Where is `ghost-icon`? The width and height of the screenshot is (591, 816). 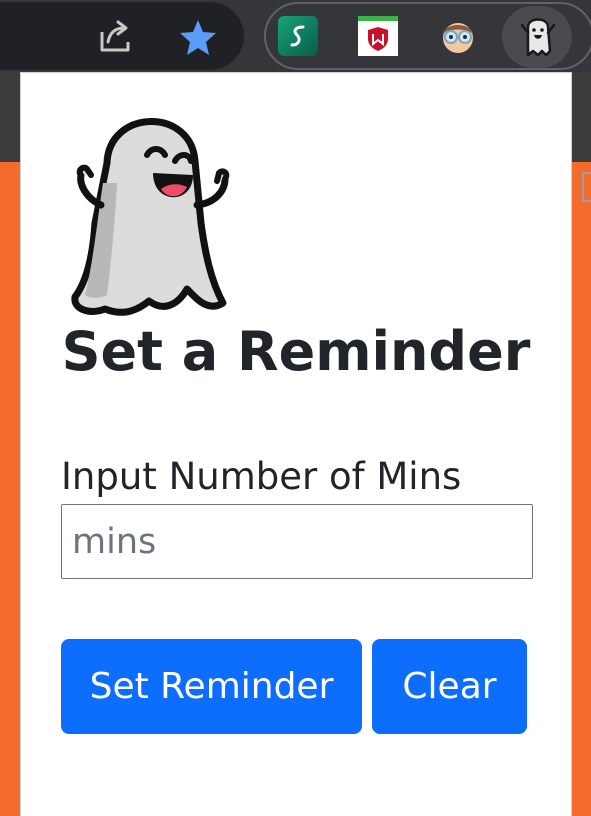
ghost-icon is located at coordinates (152, 215).